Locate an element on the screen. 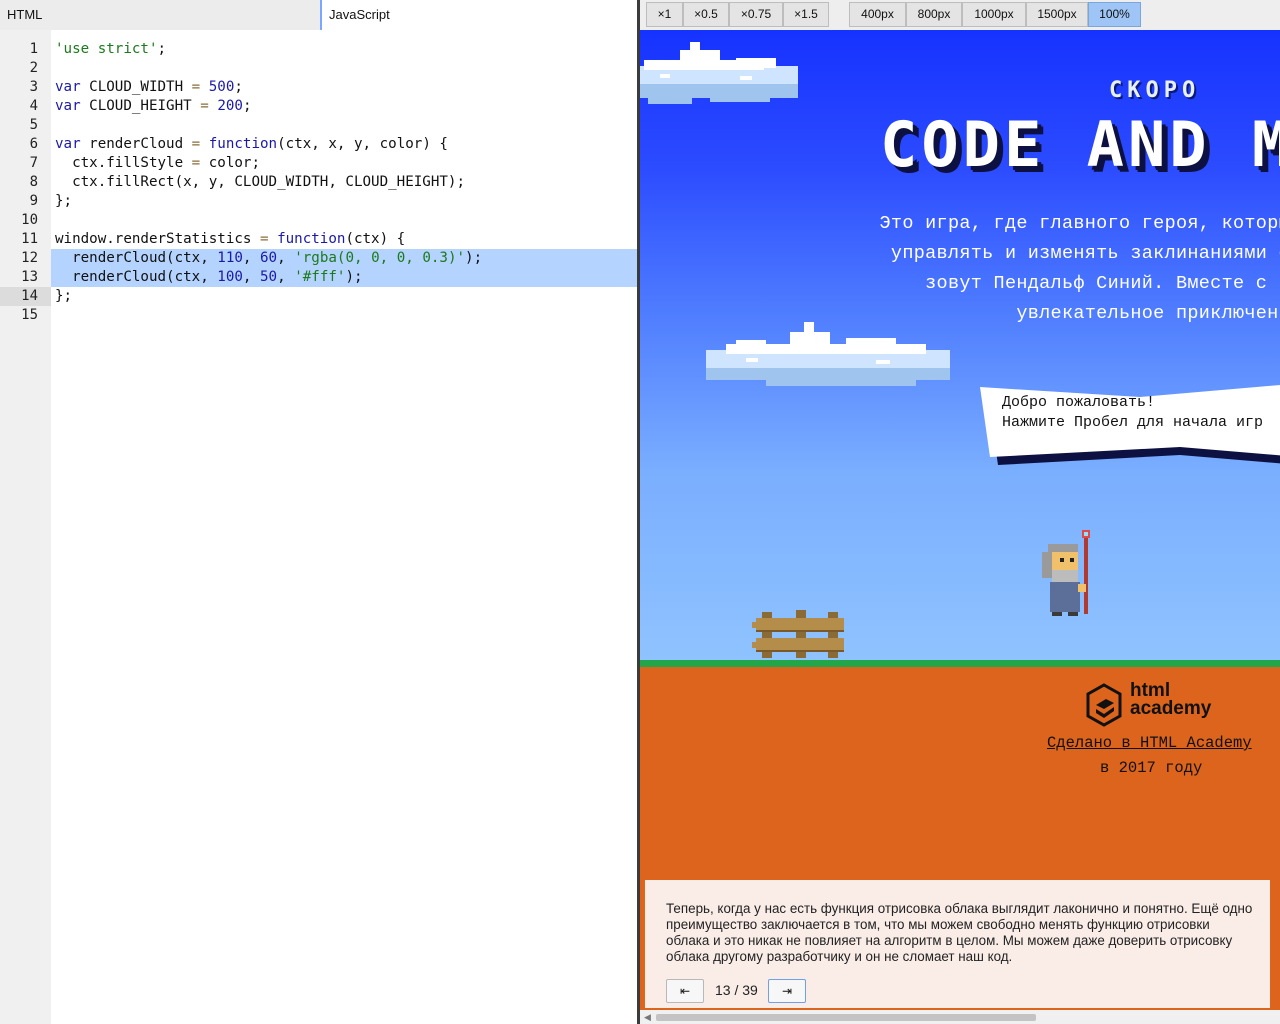  scale-1-5x-button: ×1.5 is located at coordinates (806, 14).